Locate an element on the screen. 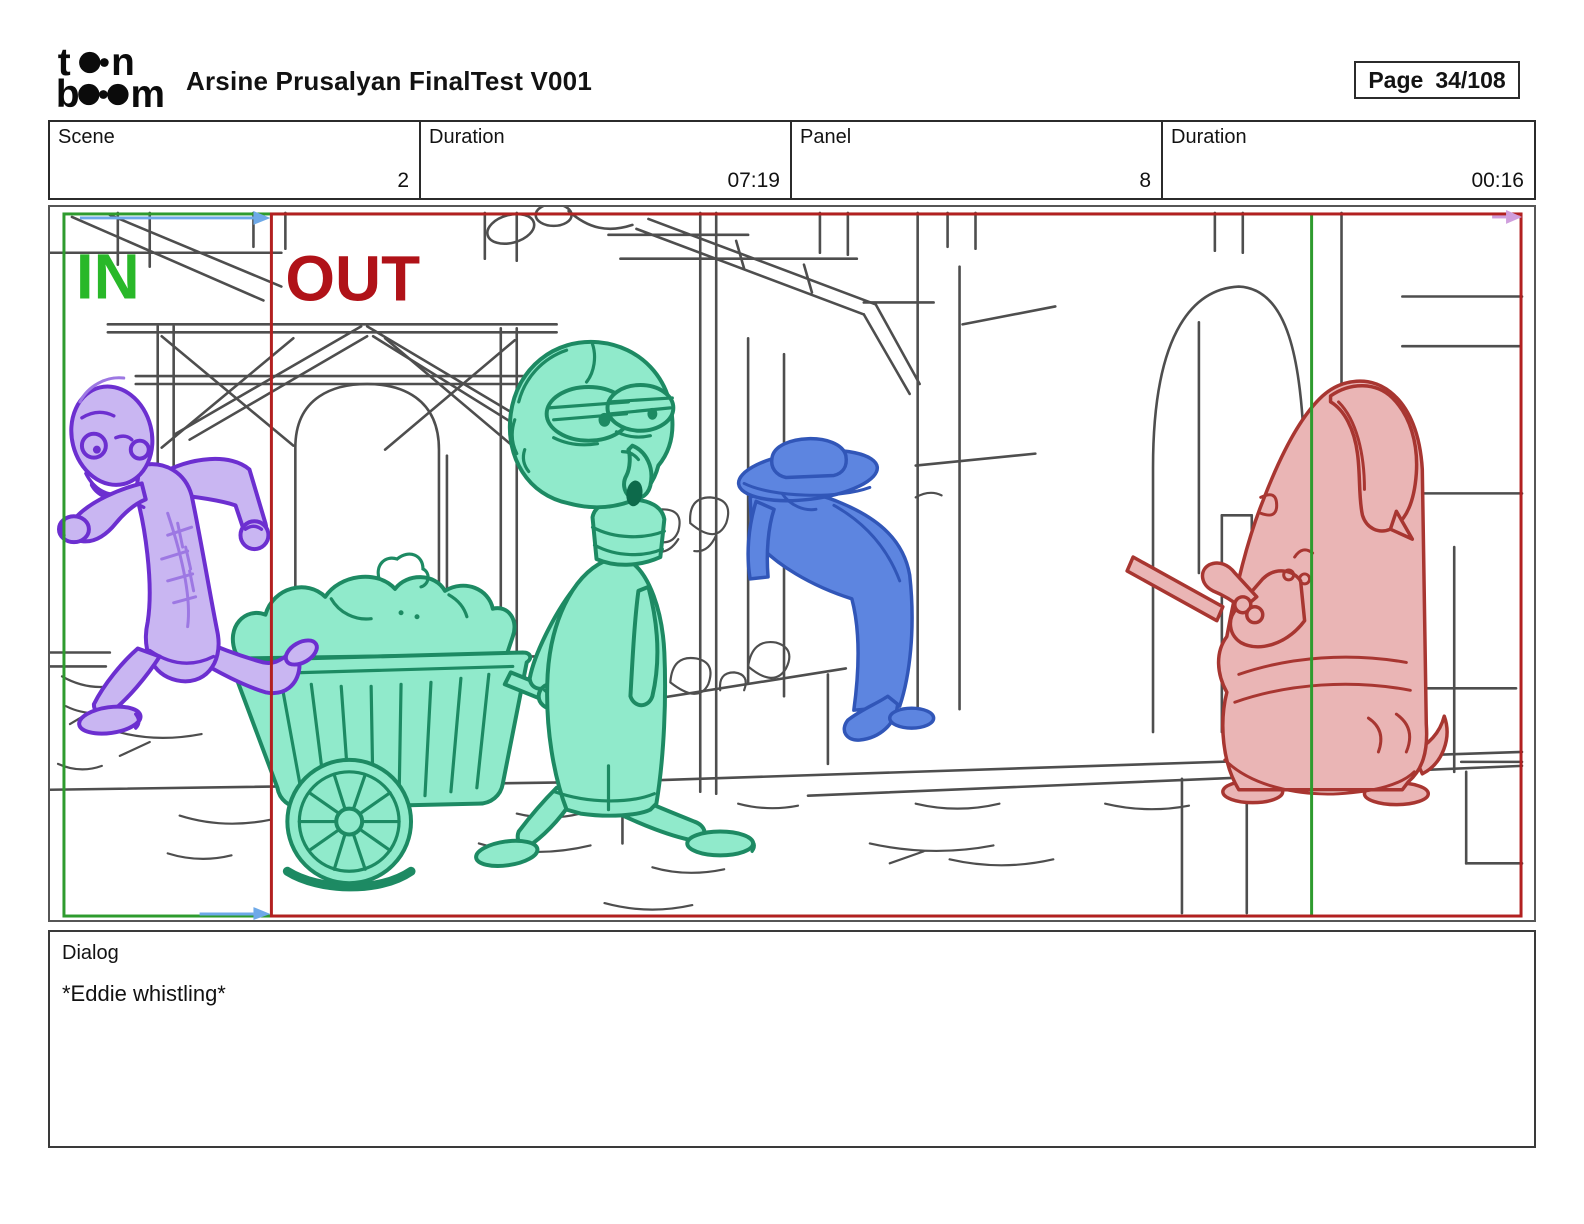 This screenshot has height=1224, width=1584. scene-duration-value: 07:19 is located at coordinates (753, 180).